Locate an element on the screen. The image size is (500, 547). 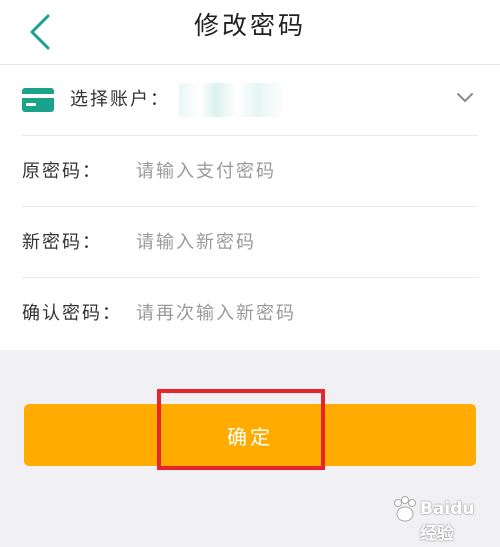
page-title: 修改密码 is located at coordinates (249, 25).